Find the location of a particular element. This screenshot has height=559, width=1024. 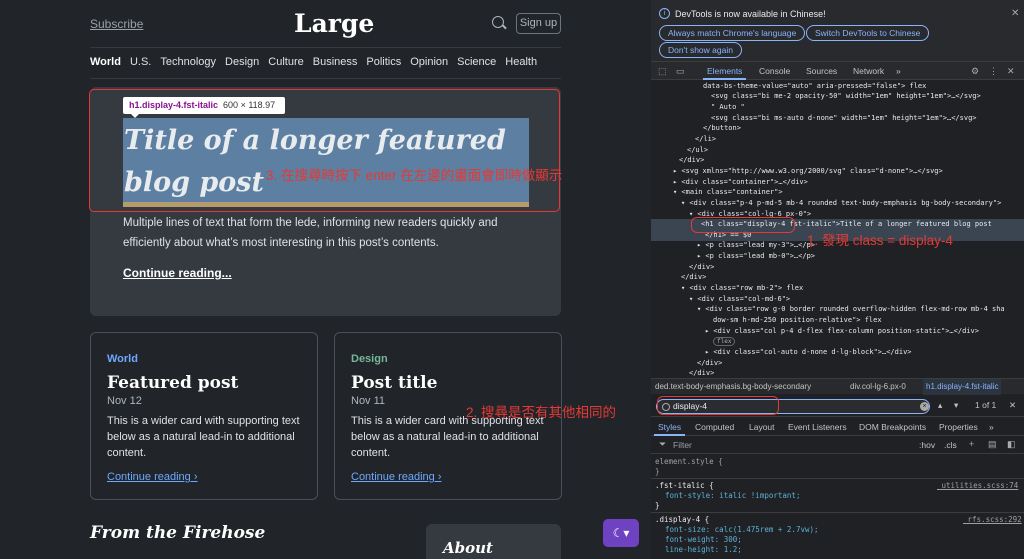

card-category: Design is located at coordinates (369, 359).